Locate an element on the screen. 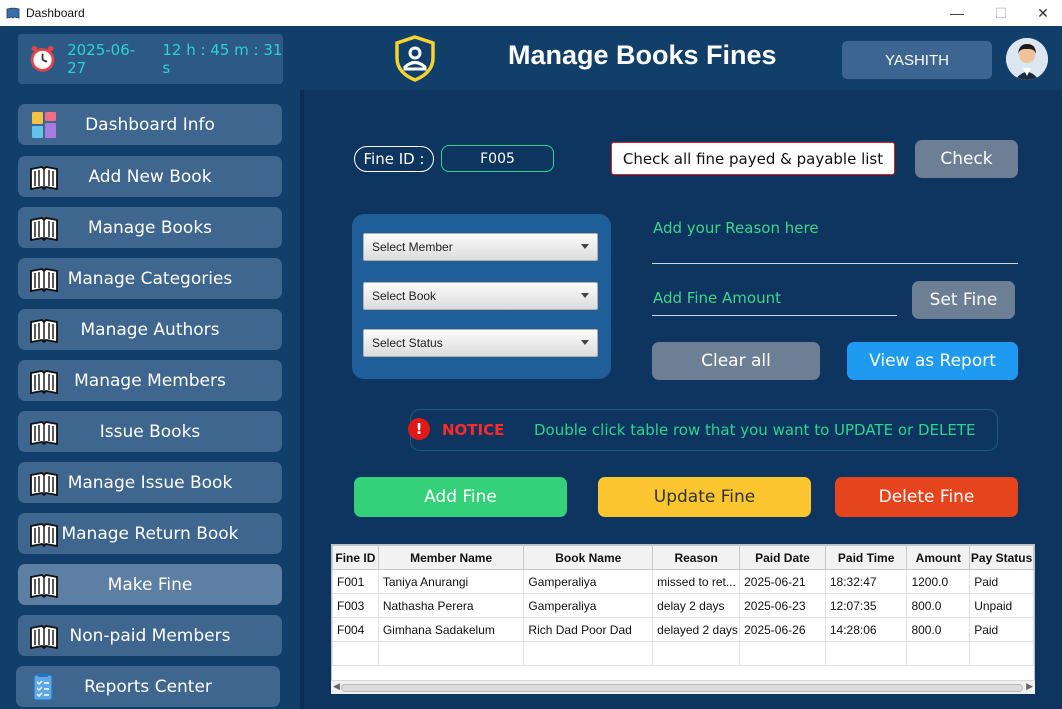 Image resolution: width=1062 pixels, height=709 pixels. table-cell: delayed 2 days is located at coordinates (696, 629).